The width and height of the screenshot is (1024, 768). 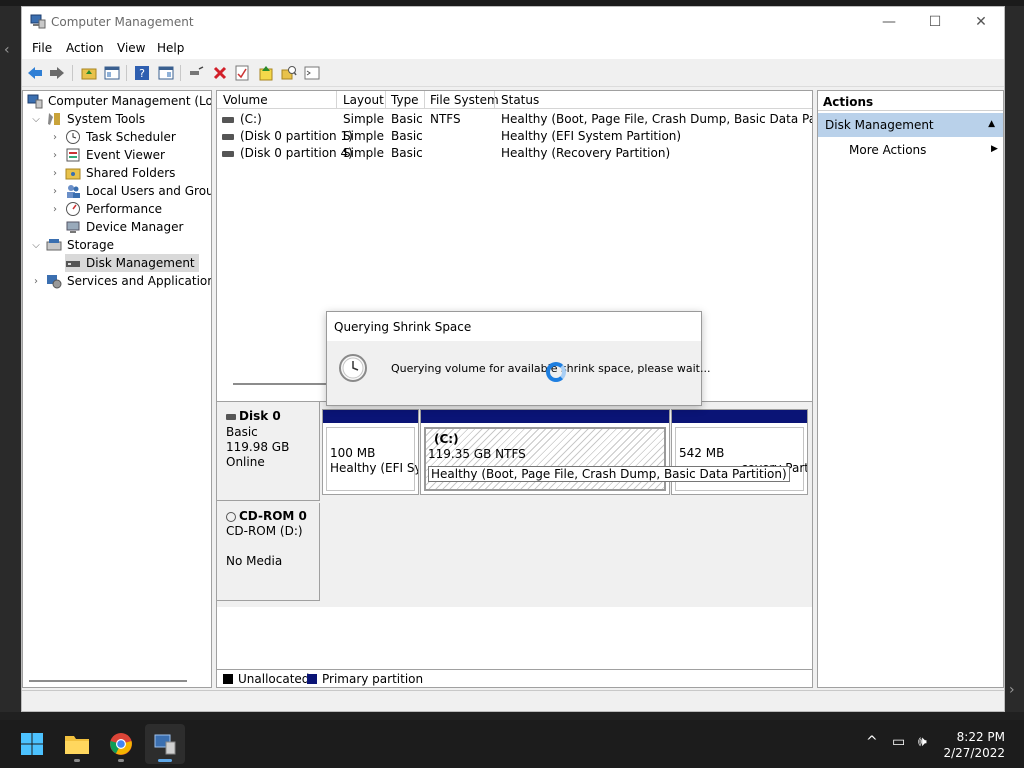 What do you see at coordinates (353, 453) in the screenshot?
I see `partition-size: 100 MB` at bounding box center [353, 453].